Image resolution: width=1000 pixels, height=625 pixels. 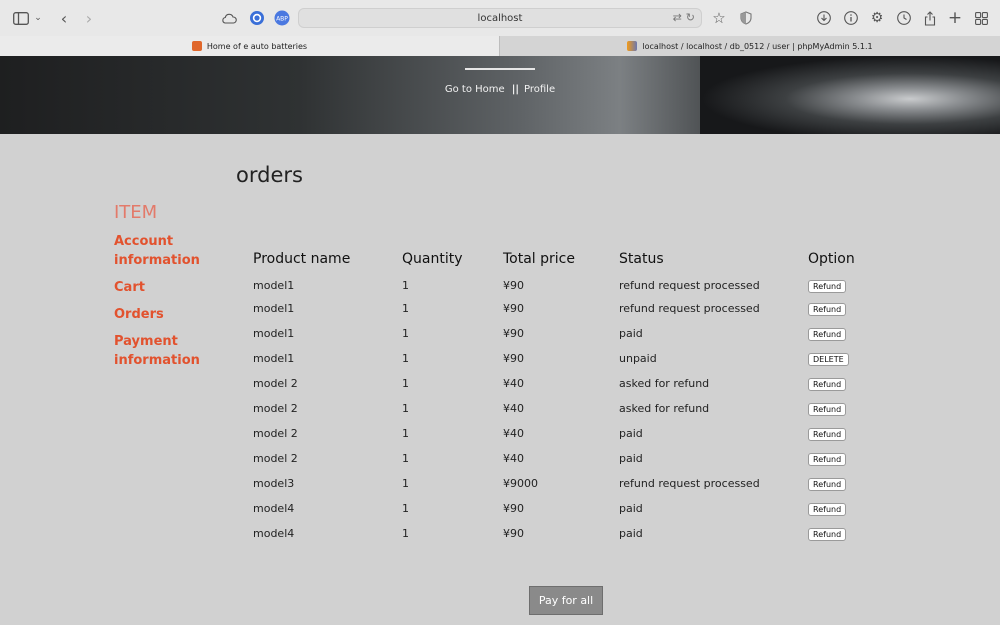 I want to click on browser-toolbar: ⌄ ‹ › ABP localhost ⇄ ↻ ☆ ⚙ +, so click(x=500, y=18).